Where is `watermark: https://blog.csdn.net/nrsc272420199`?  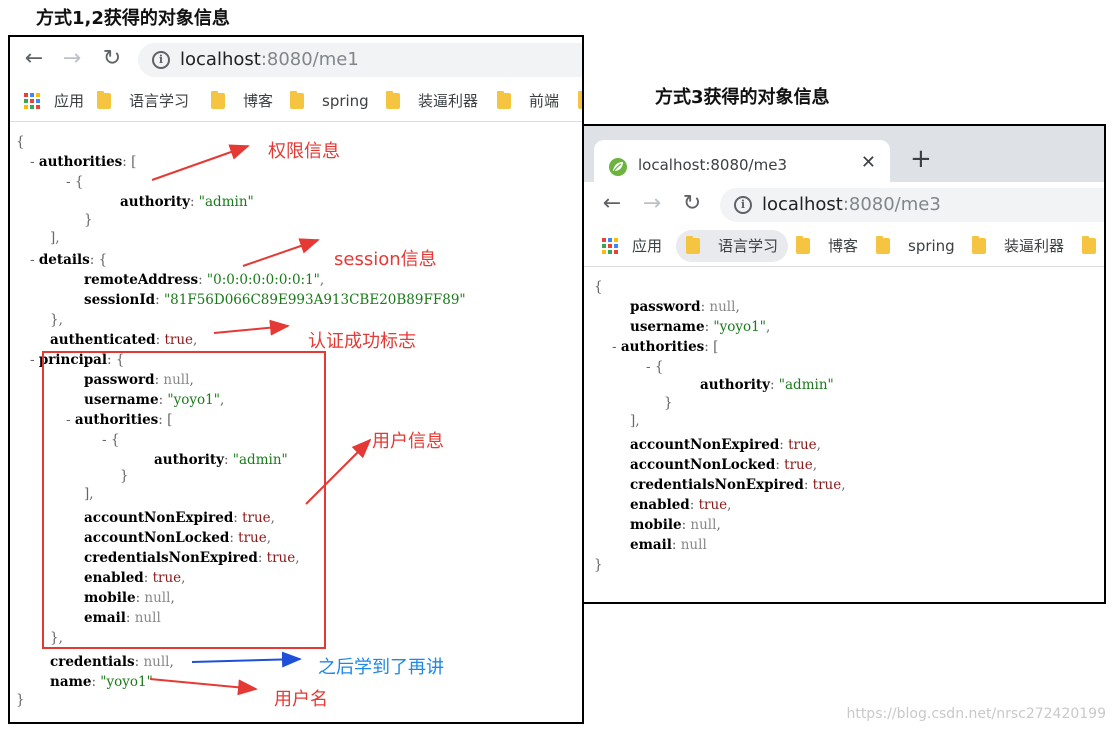
watermark: https://blog.csdn.net/nrsc272420199 is located at coordinates (976, 714).